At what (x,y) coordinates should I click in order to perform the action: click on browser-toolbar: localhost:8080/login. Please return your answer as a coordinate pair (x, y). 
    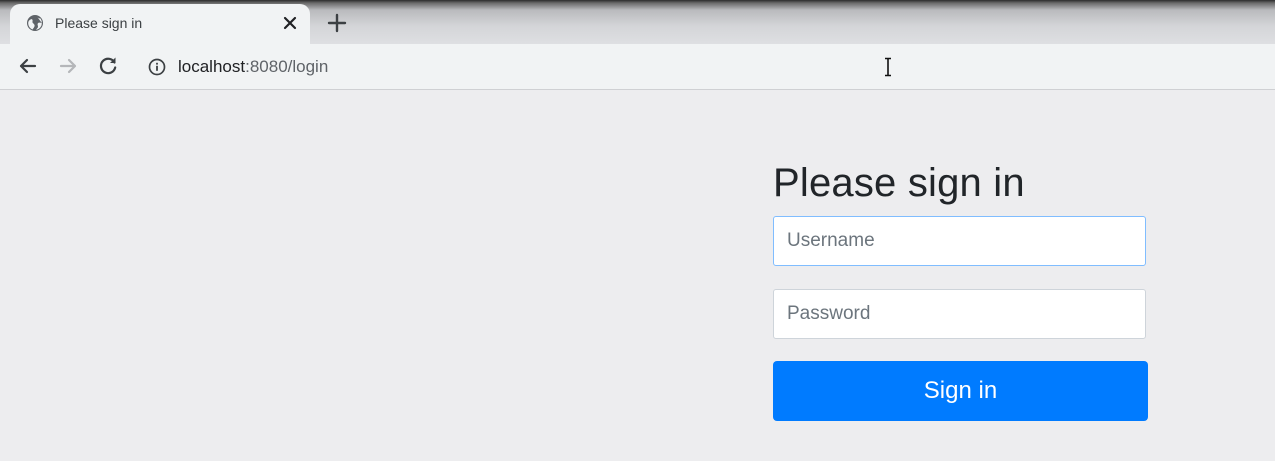
    Looking at the image, I should click on (637, 67).